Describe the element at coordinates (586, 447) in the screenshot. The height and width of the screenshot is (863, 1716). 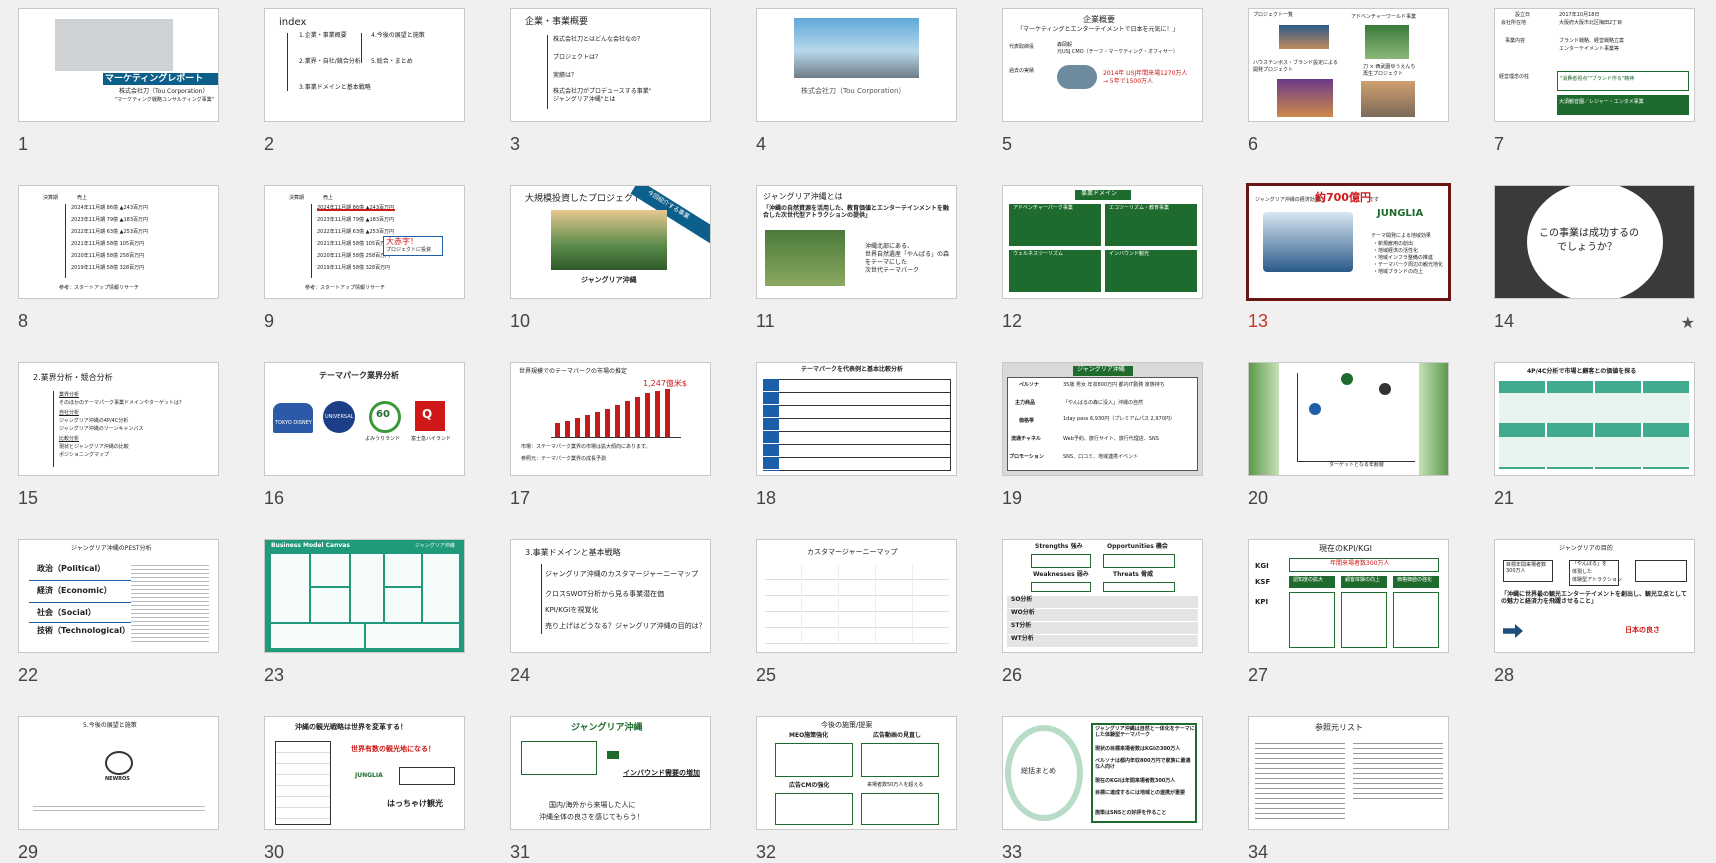
I see `note: 市場：ステーマパーク業界の市場は拡大傾向にあります。` at that location.